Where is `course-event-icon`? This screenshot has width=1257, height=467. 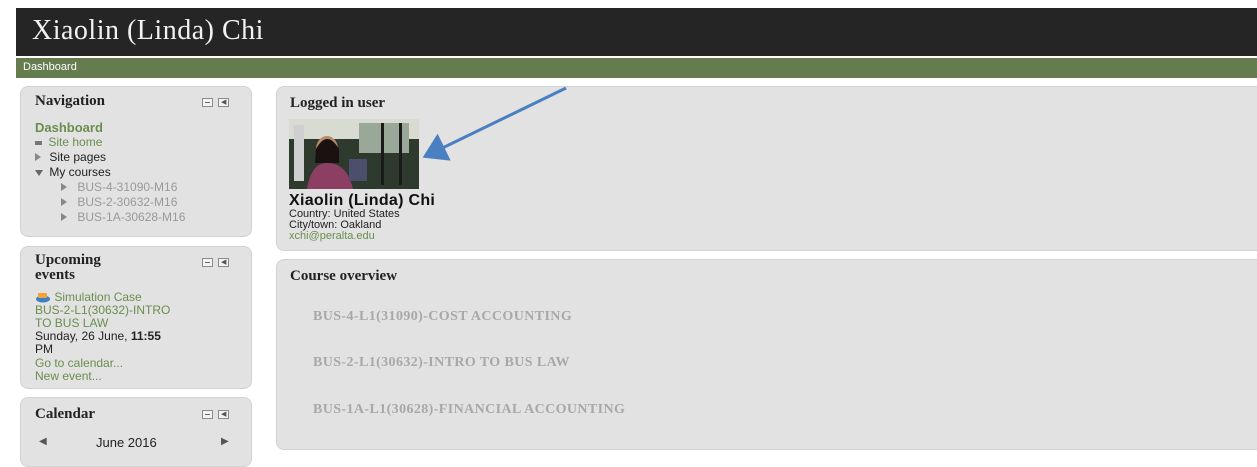 course-event-icon is located at coordinates (43, 298).